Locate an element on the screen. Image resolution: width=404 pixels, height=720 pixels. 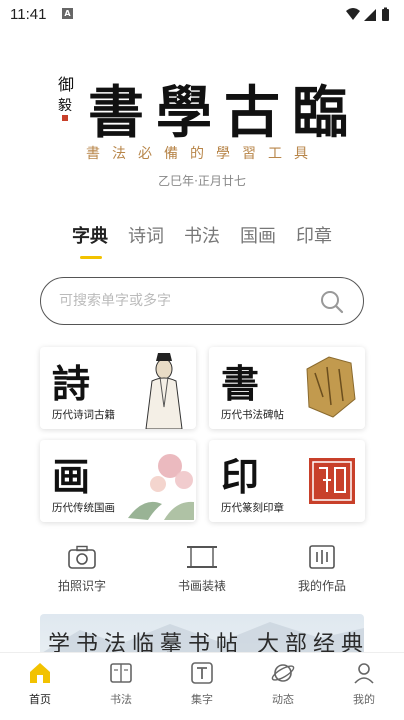
title-char-2: 學 is located at coordinates (184, 113).